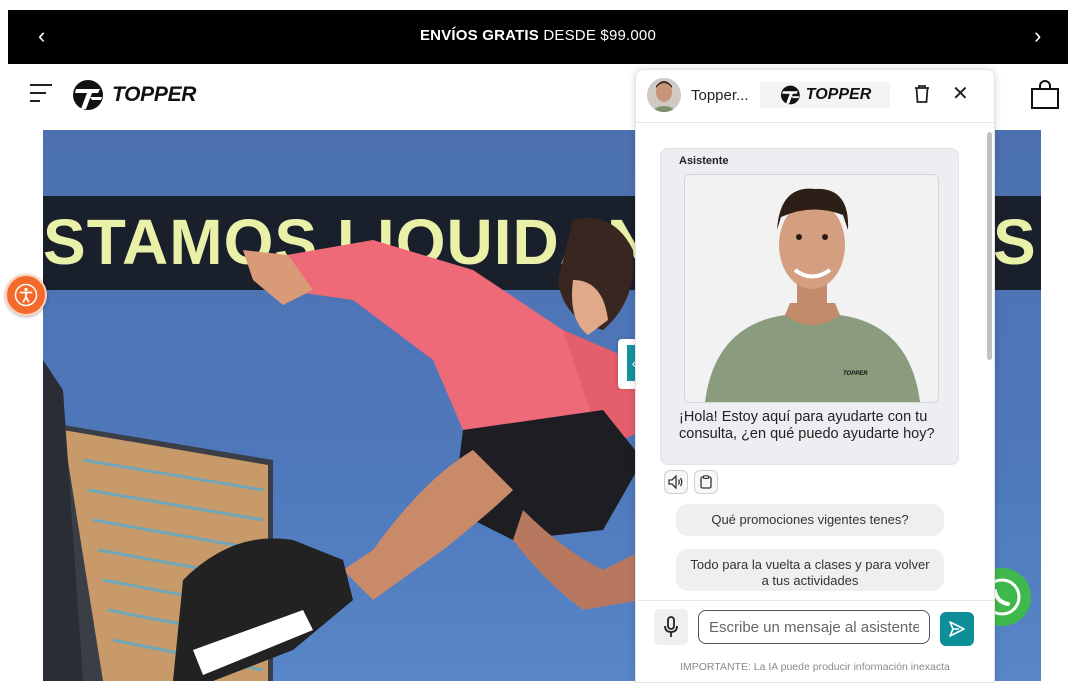 The width and height of the screenshot is (1068, 683). What do you see at coordinates (534, 5) in the screenshot?
I see `top-strip` at bounding box center [534, 5].